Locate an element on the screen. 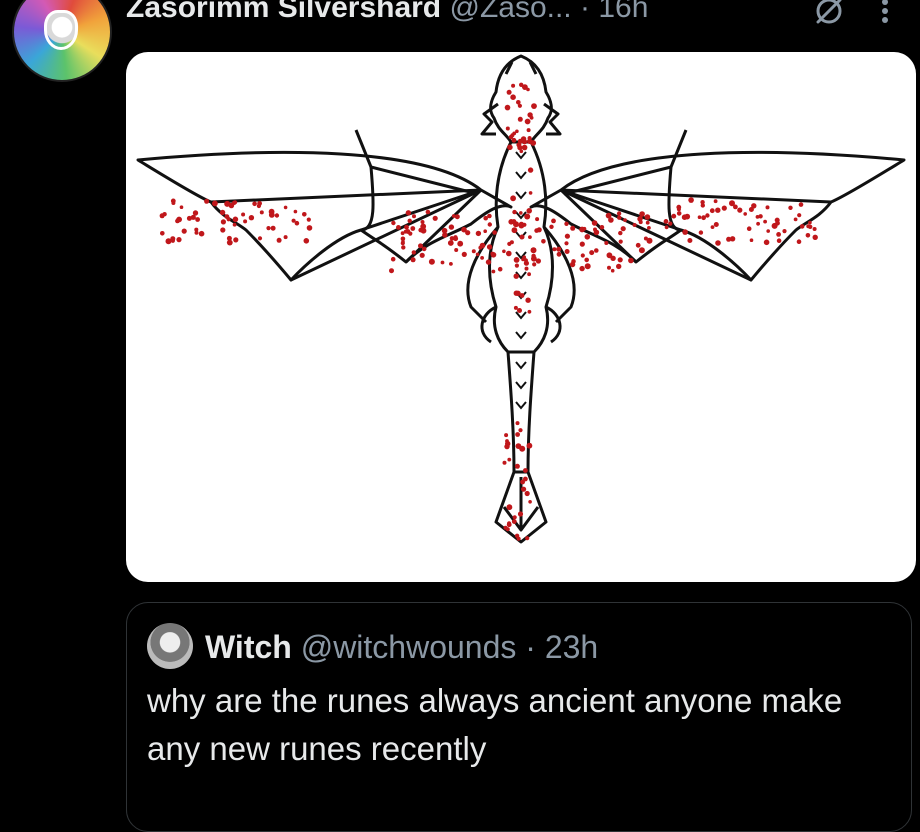 This screenshot has height=832, width=920. quoted-author-name: Witch is located at coordinates (248, 647).